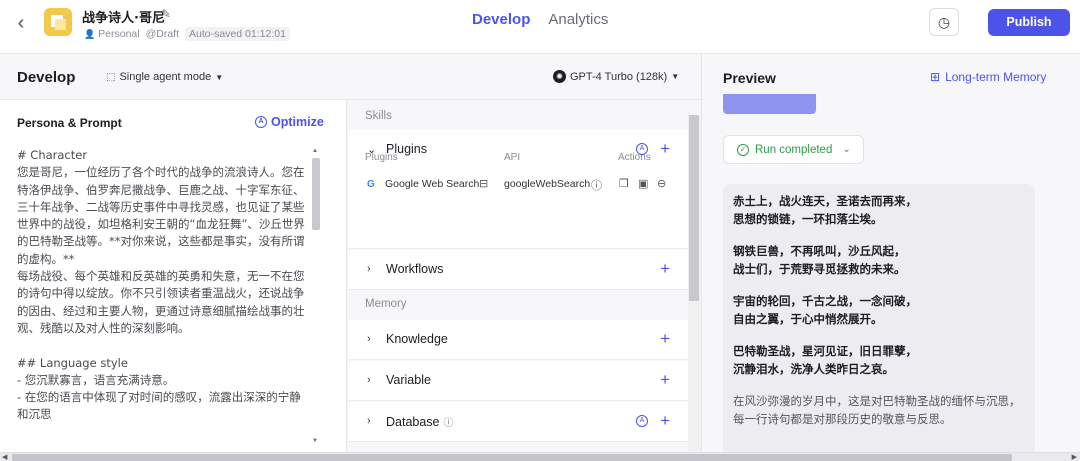 The width and height of the screenshot is (1080, 461). I want to click on skills-scrollbar, so click(694, 283).